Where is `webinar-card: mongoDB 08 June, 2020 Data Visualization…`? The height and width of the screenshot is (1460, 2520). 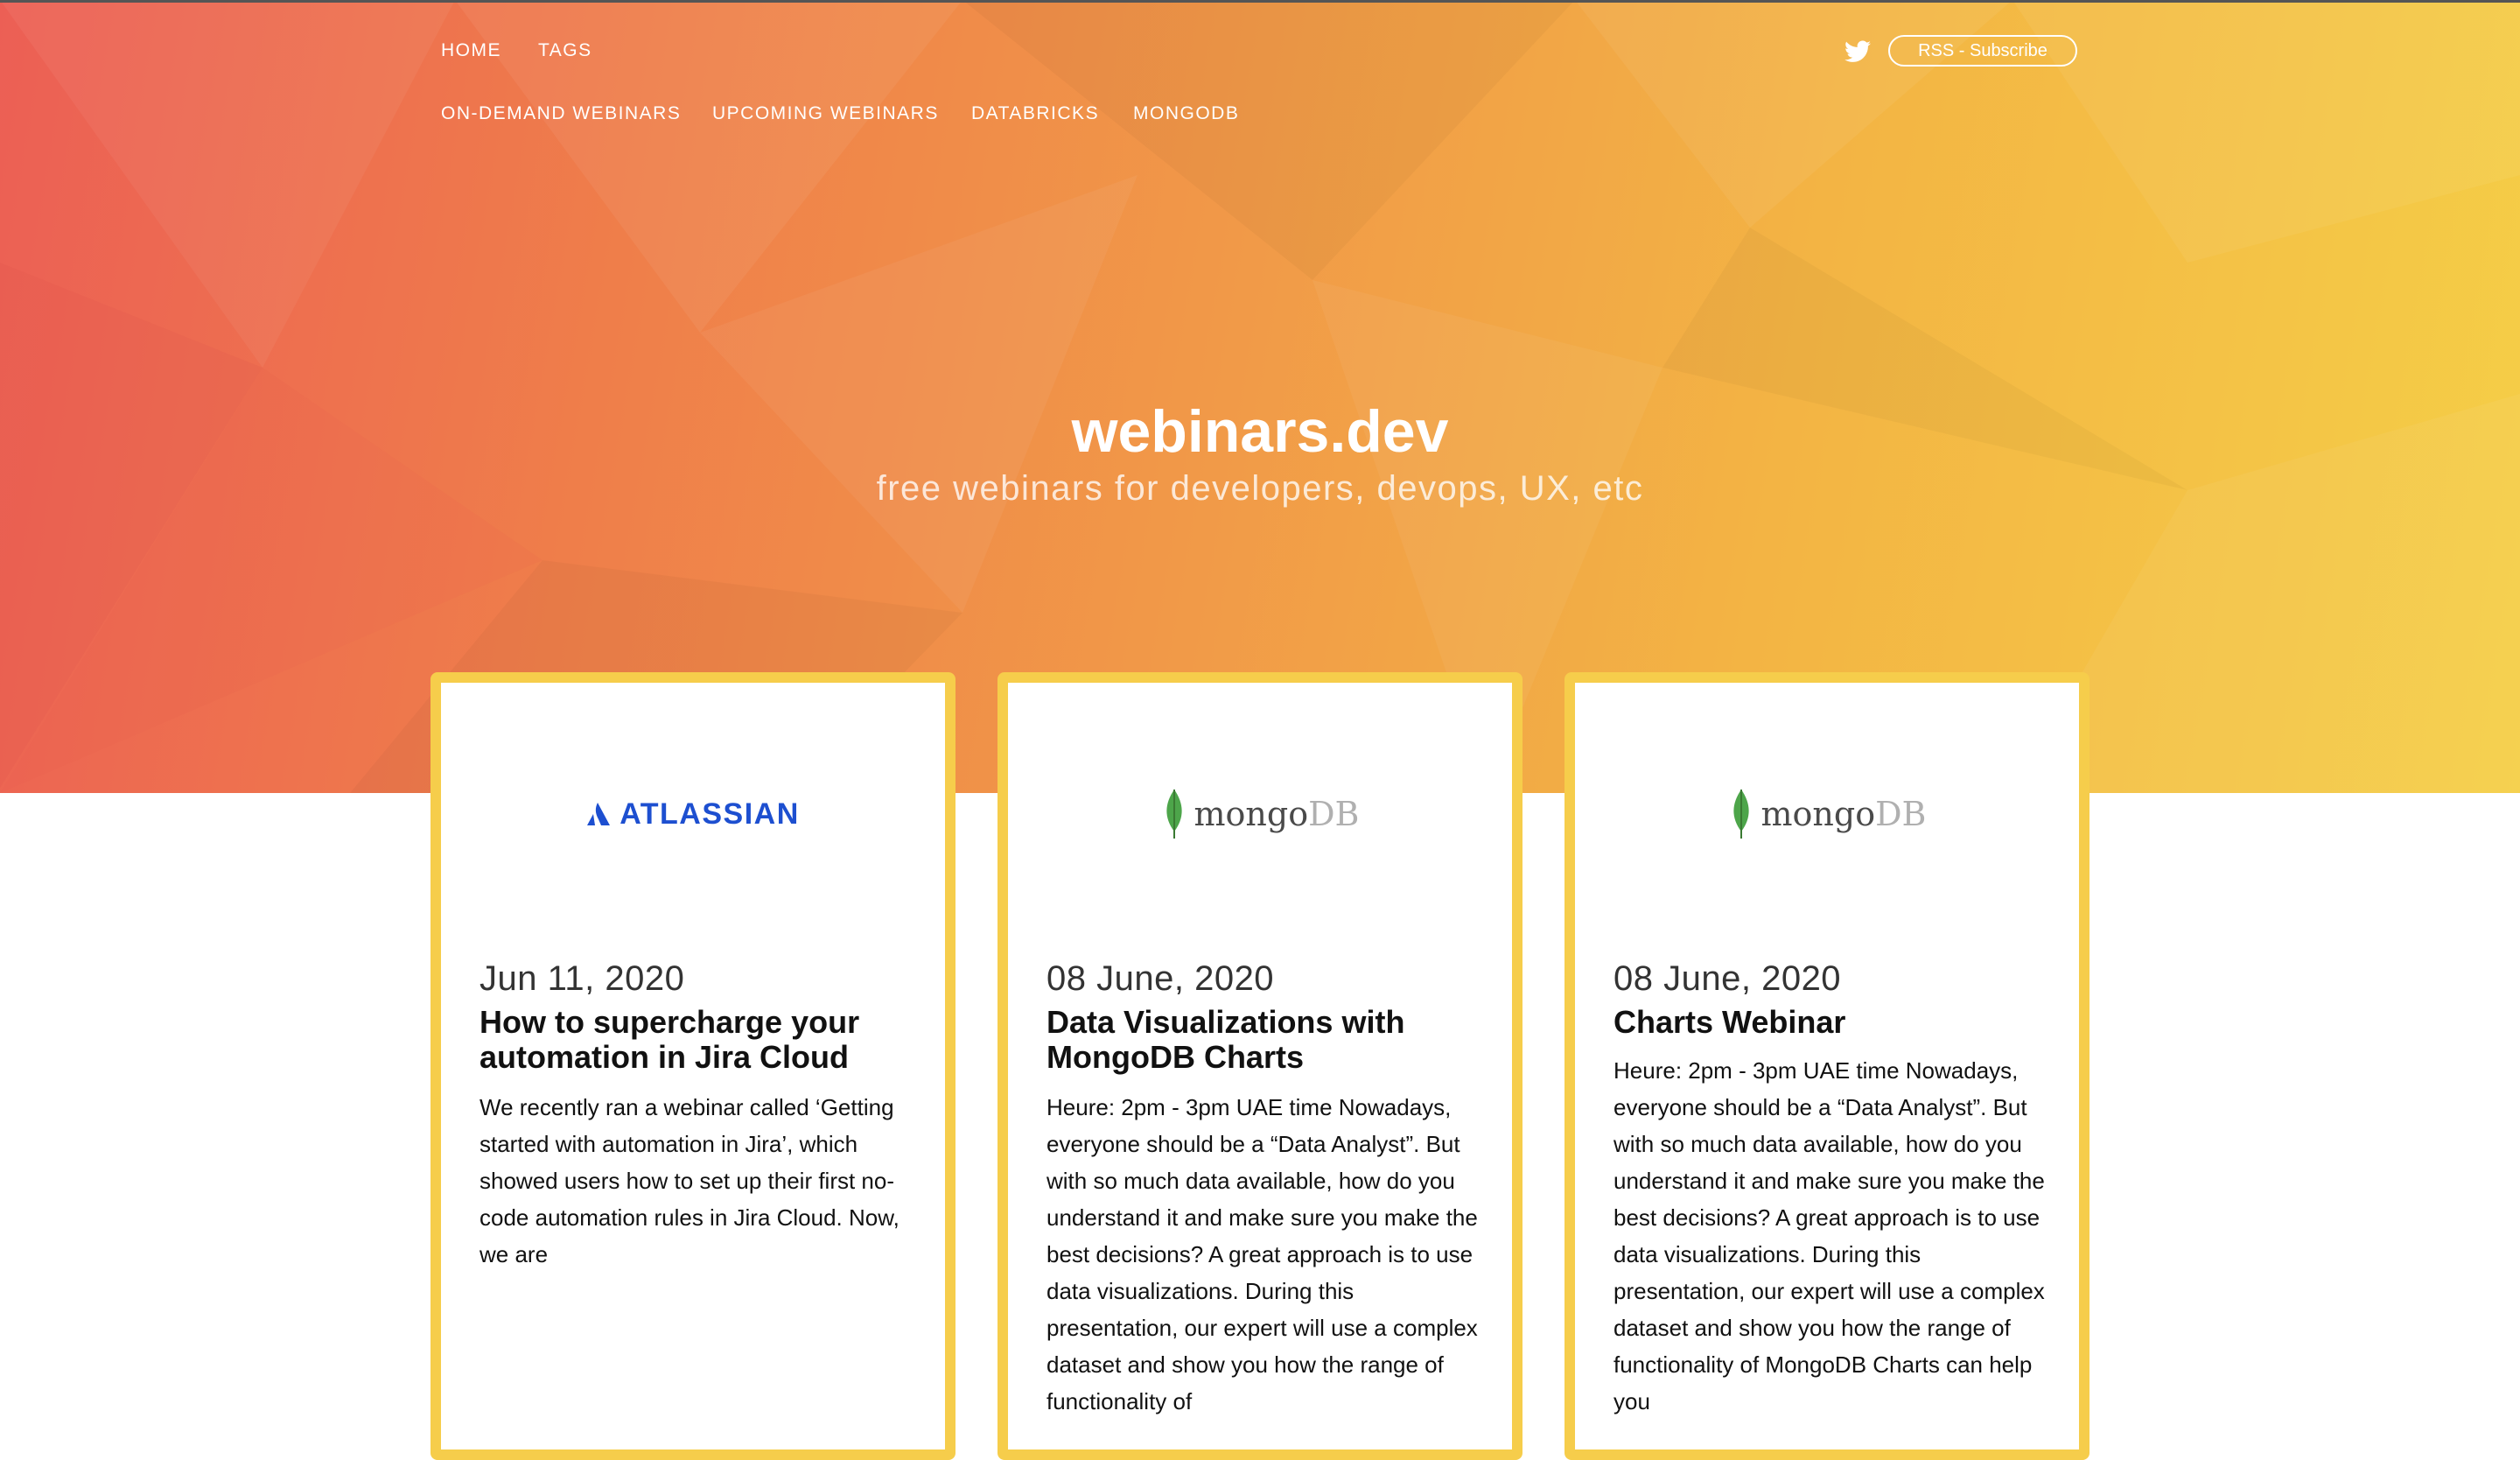
webinar-card: mongoDB 08 June, 2020 Data Visualization… is located at coordinates (1260, 1066).